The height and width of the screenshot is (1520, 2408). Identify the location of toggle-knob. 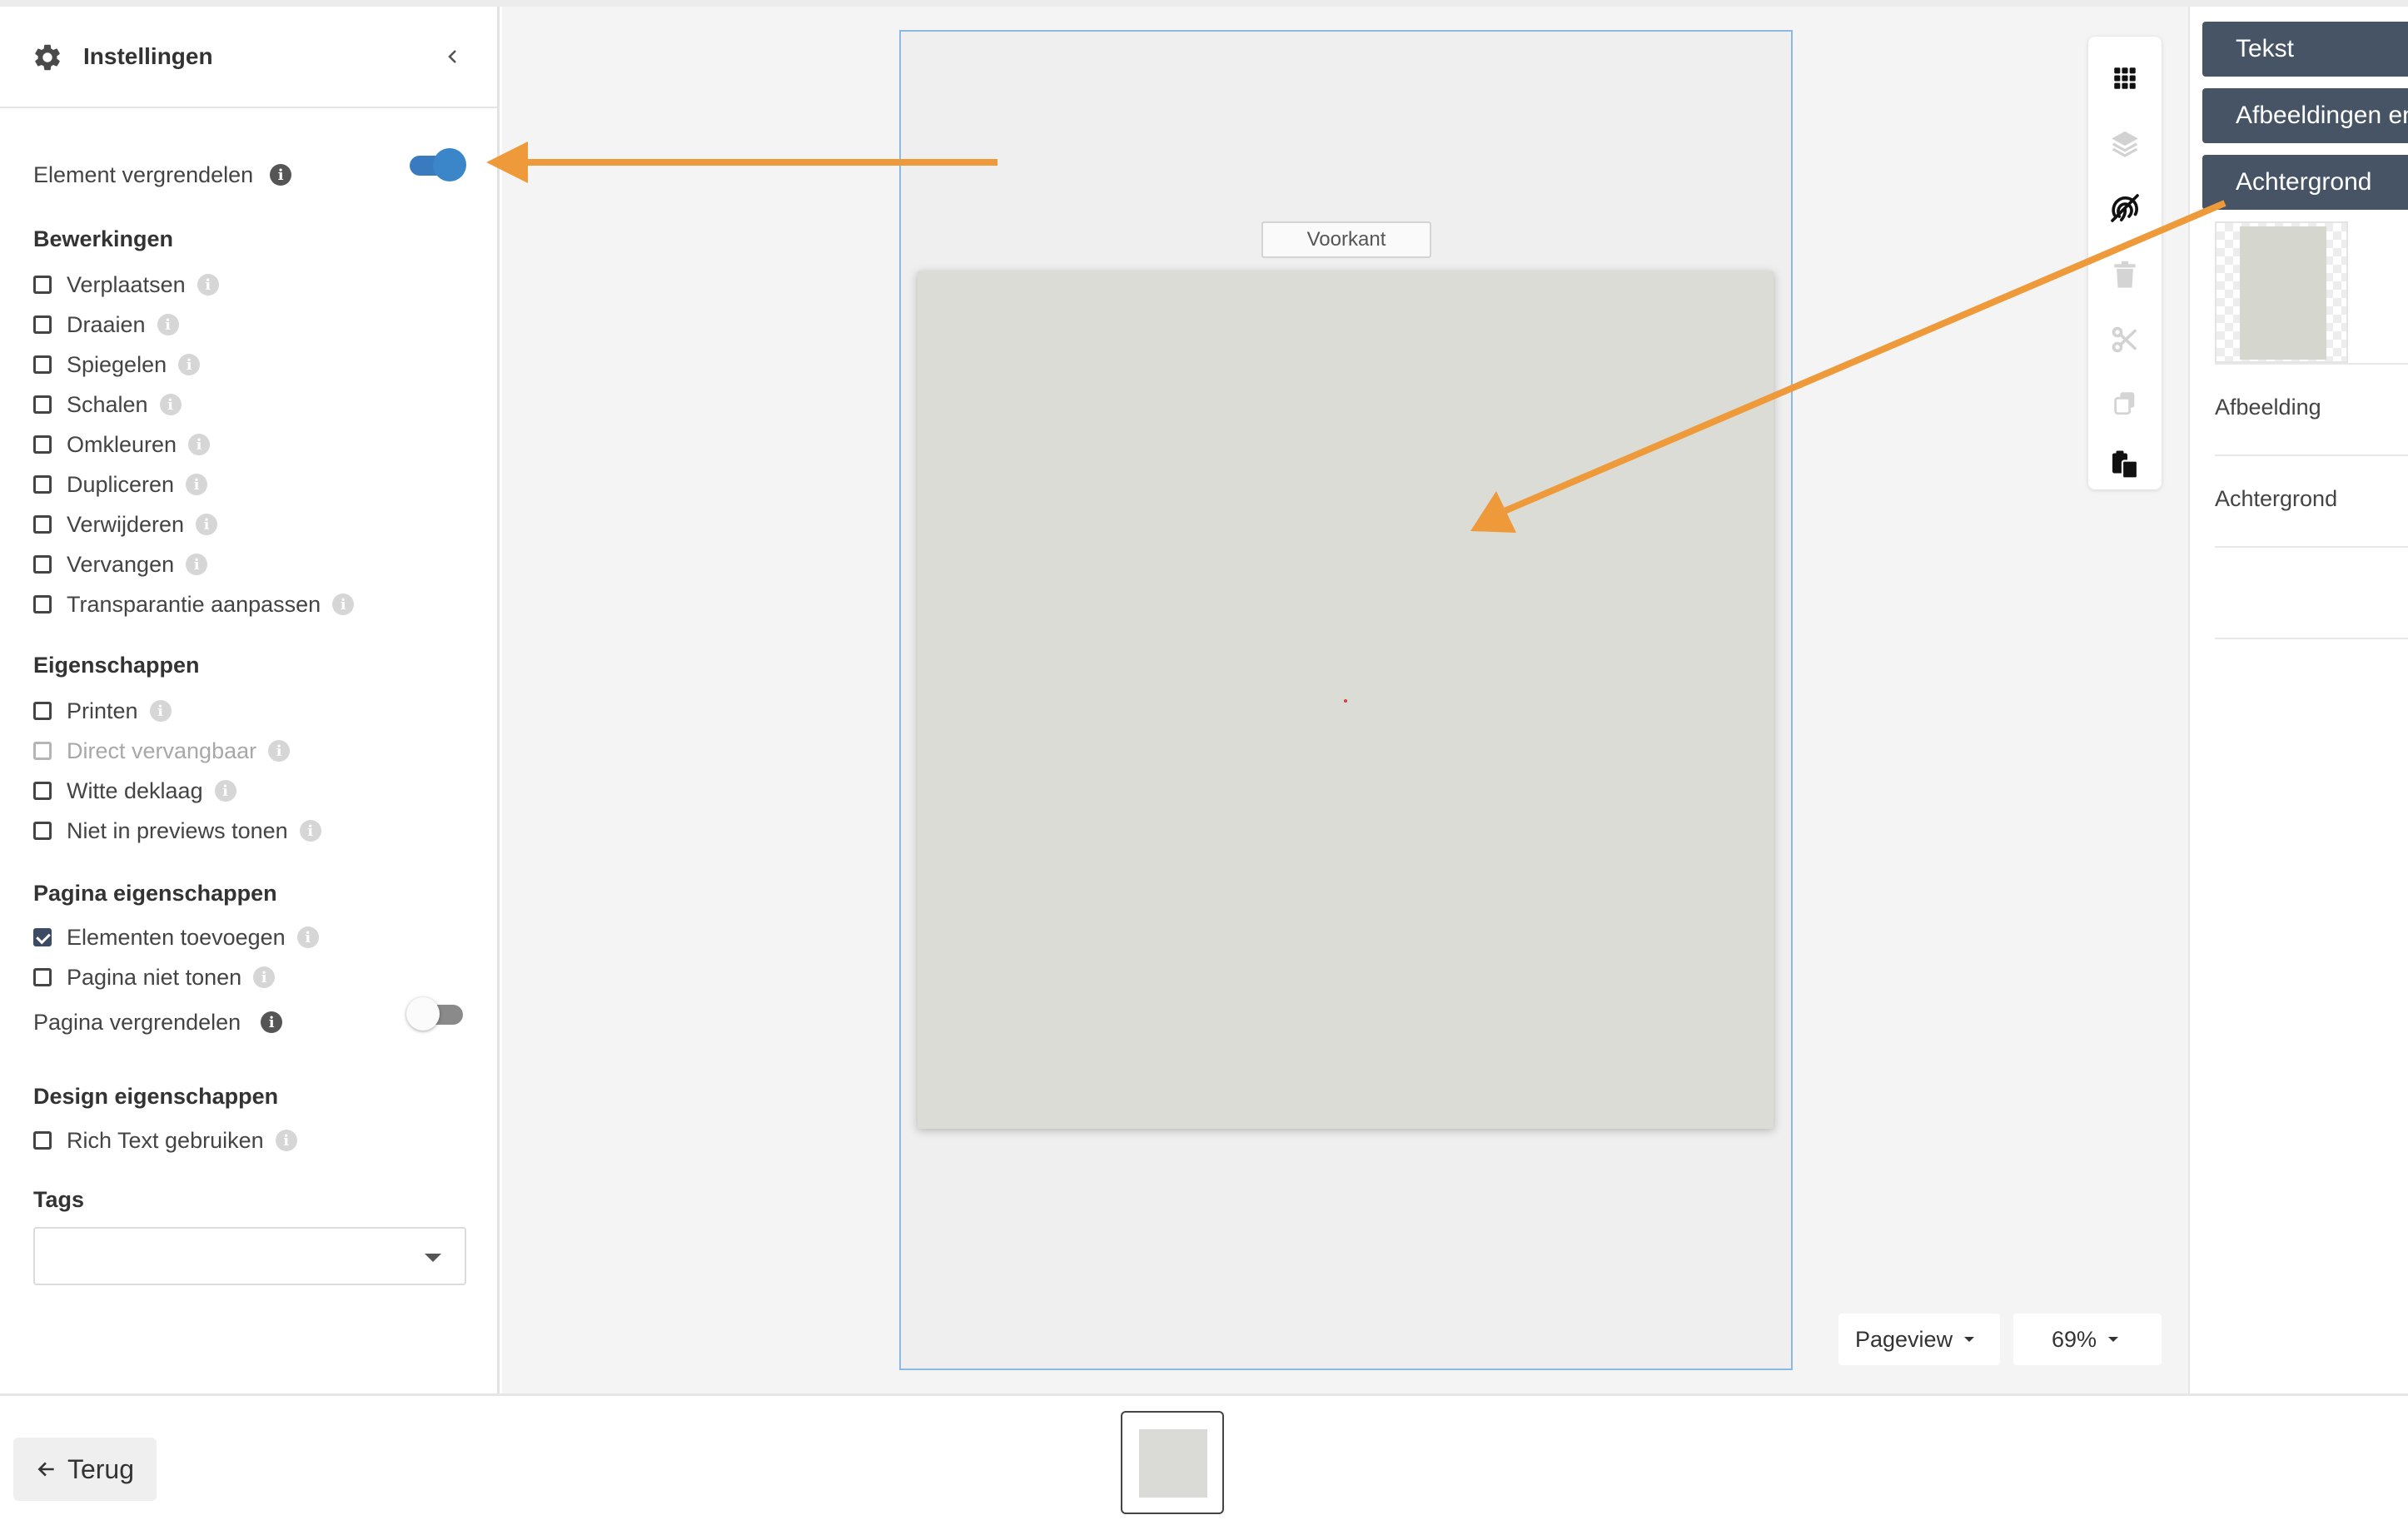
(423, 1014).